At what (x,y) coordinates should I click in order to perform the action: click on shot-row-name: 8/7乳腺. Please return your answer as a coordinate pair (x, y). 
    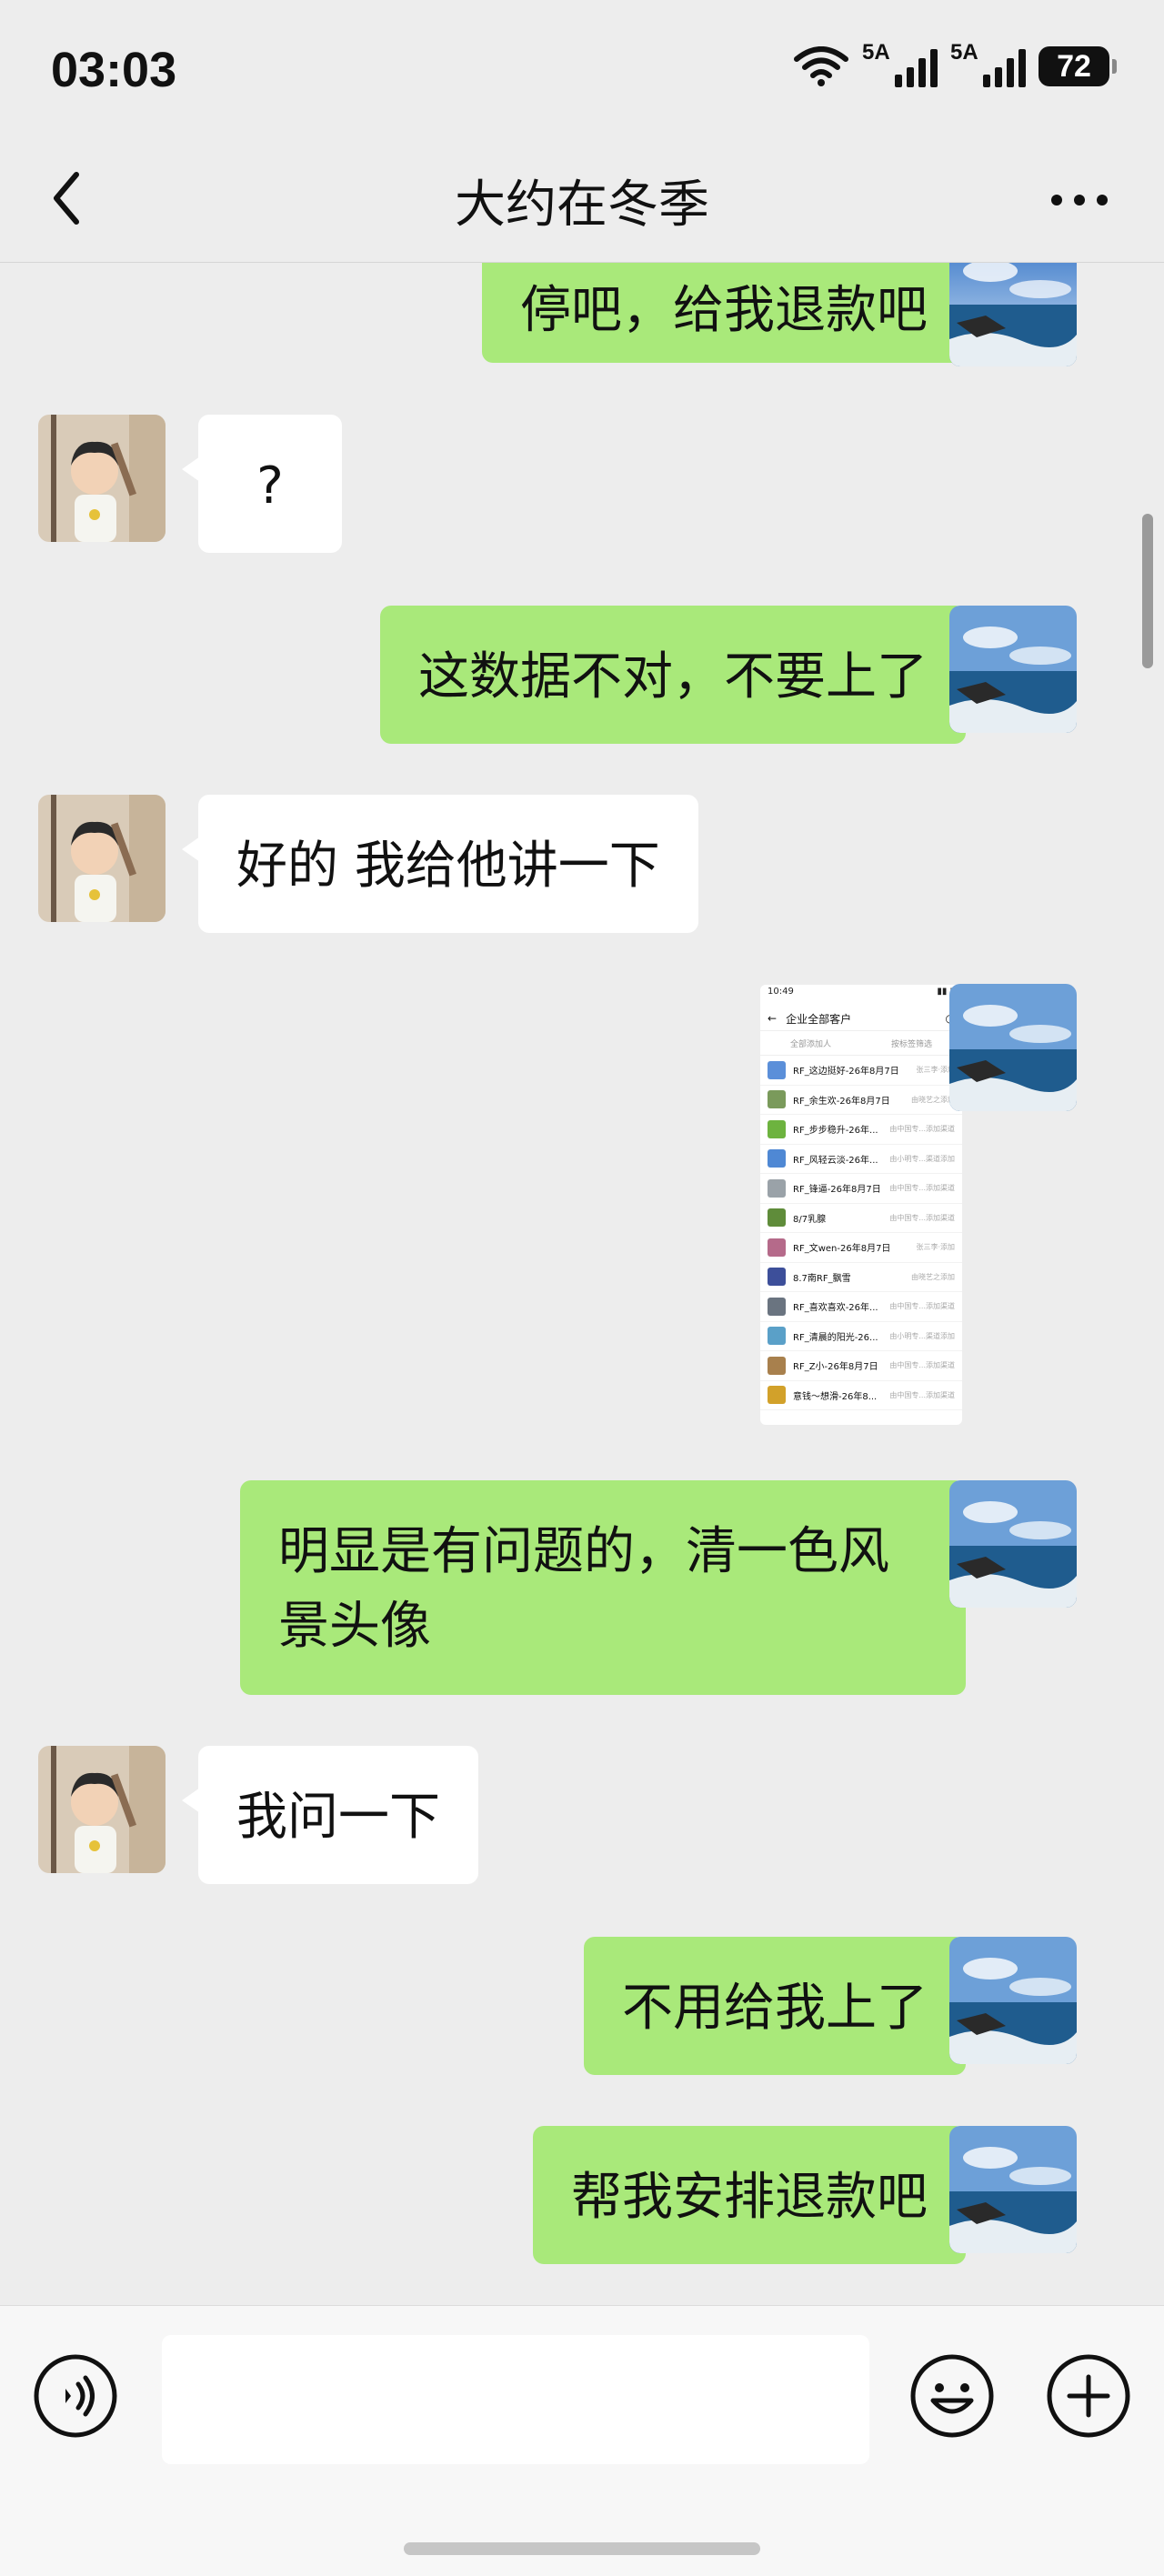
    Looking at the image, I should click on (810, 1219).